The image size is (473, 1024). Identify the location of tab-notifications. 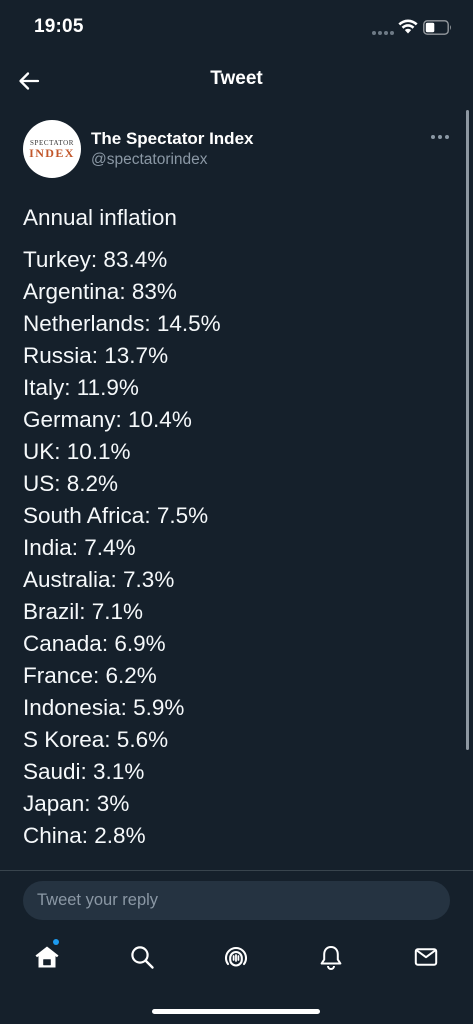
(331, 957).